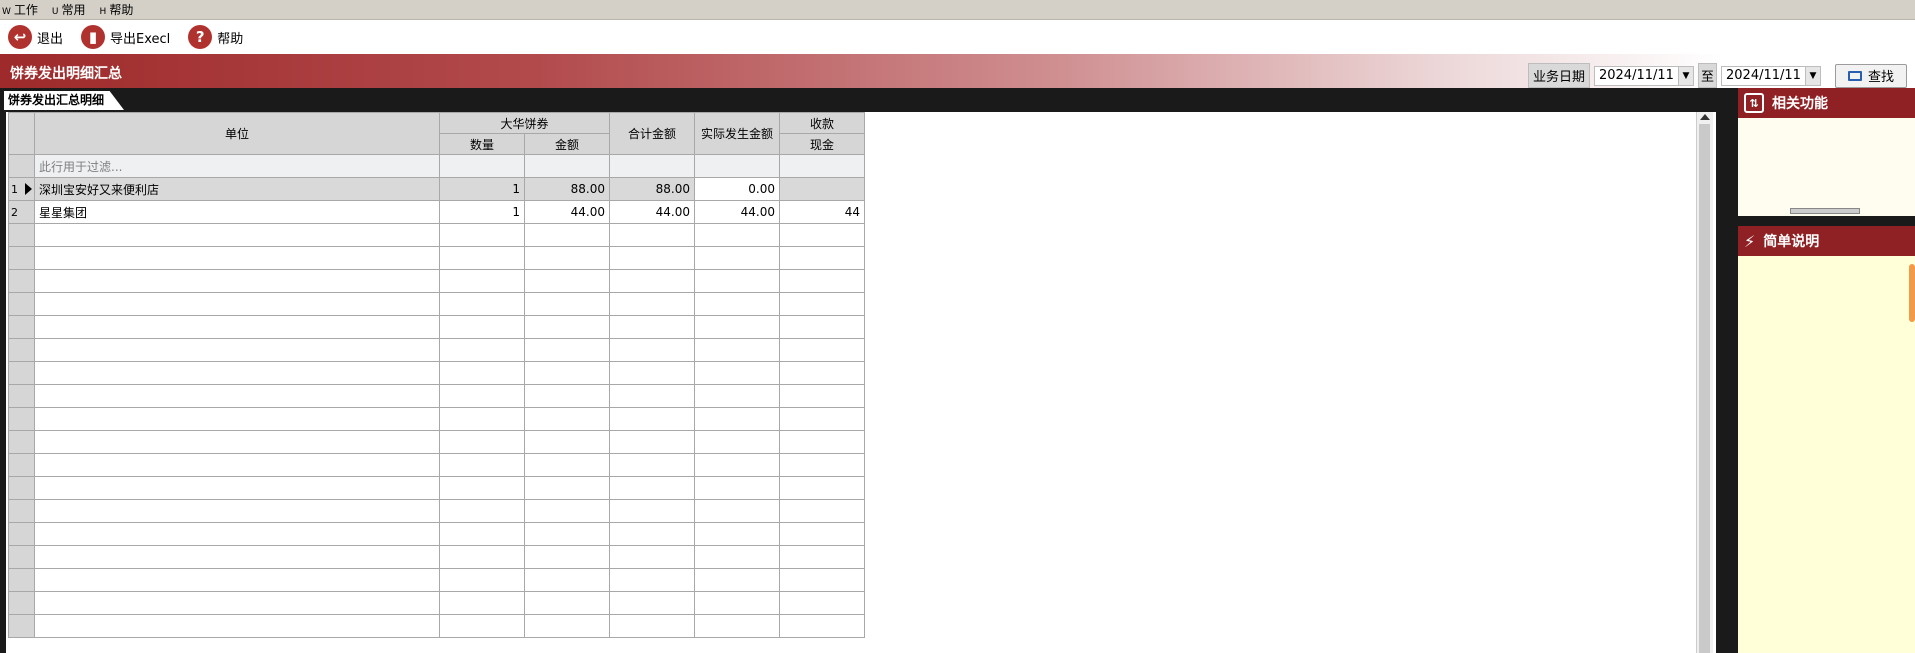 The height and width of the screenshot is (653, 1915). What do you see at coordinates (652, 212) in the screenshot?
I see `cell-total: 44.00` at bounding box center [652, 212].